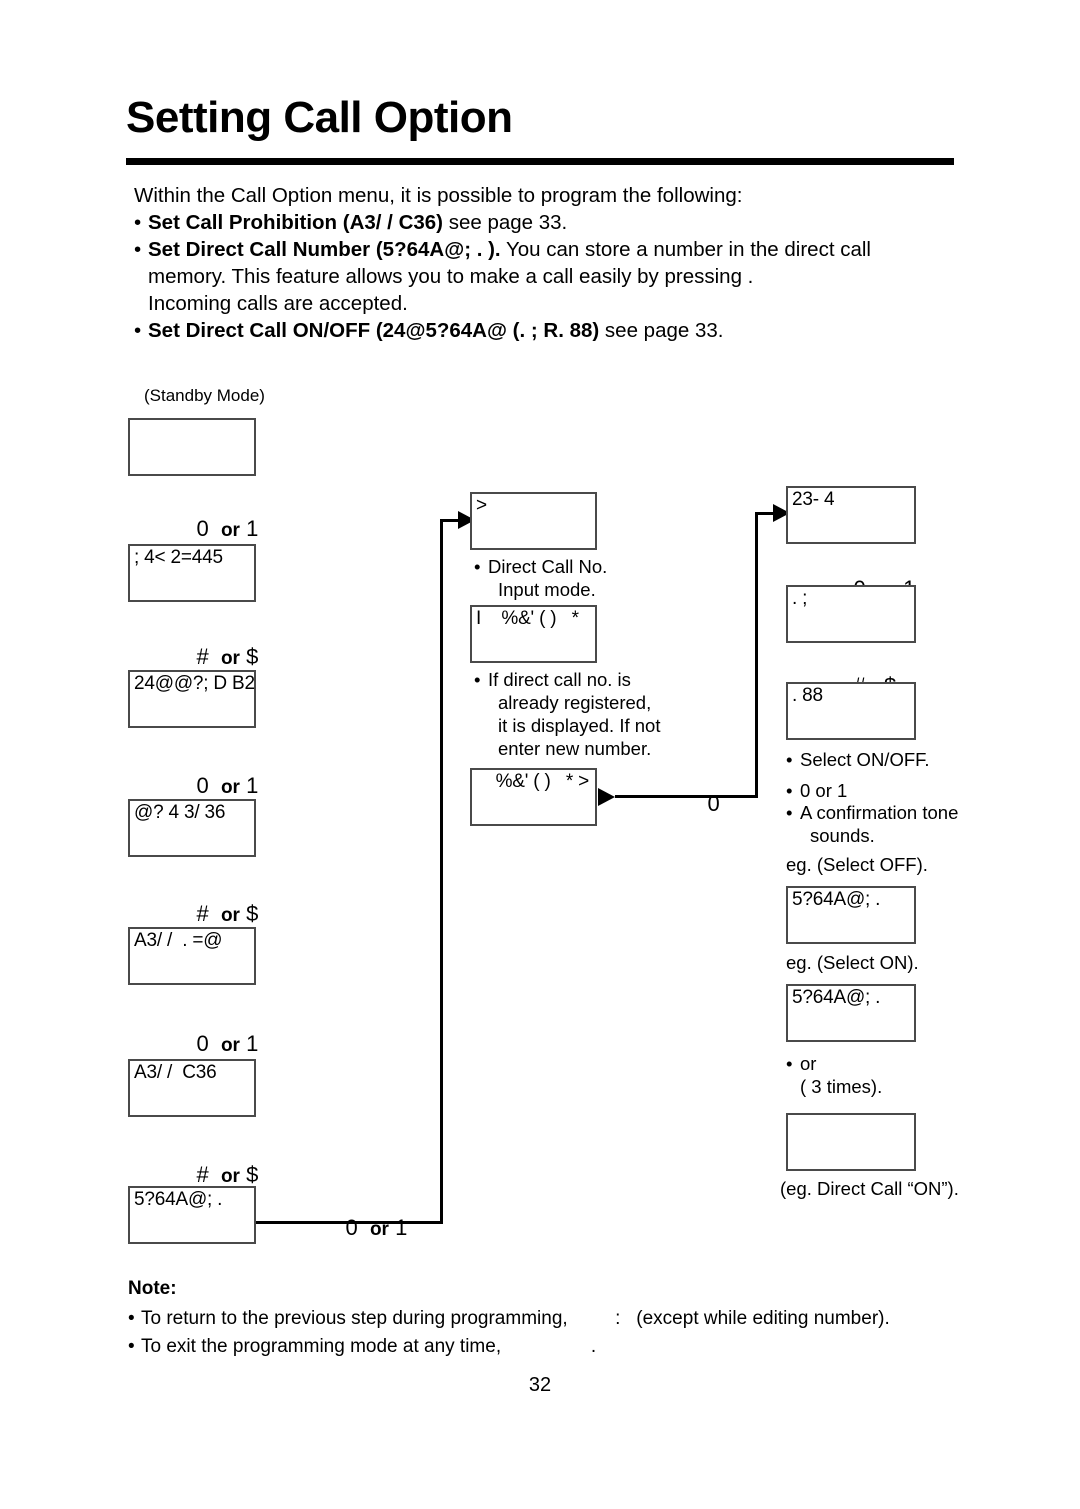 The height and width of the screenshot is (1509, 1080). What do you see at coordinates (296, 222) in the screenshot?
I see `bullet-1-bold: Set Call Prohibition (A3/ / C36)` at bounding box center [296, 222].